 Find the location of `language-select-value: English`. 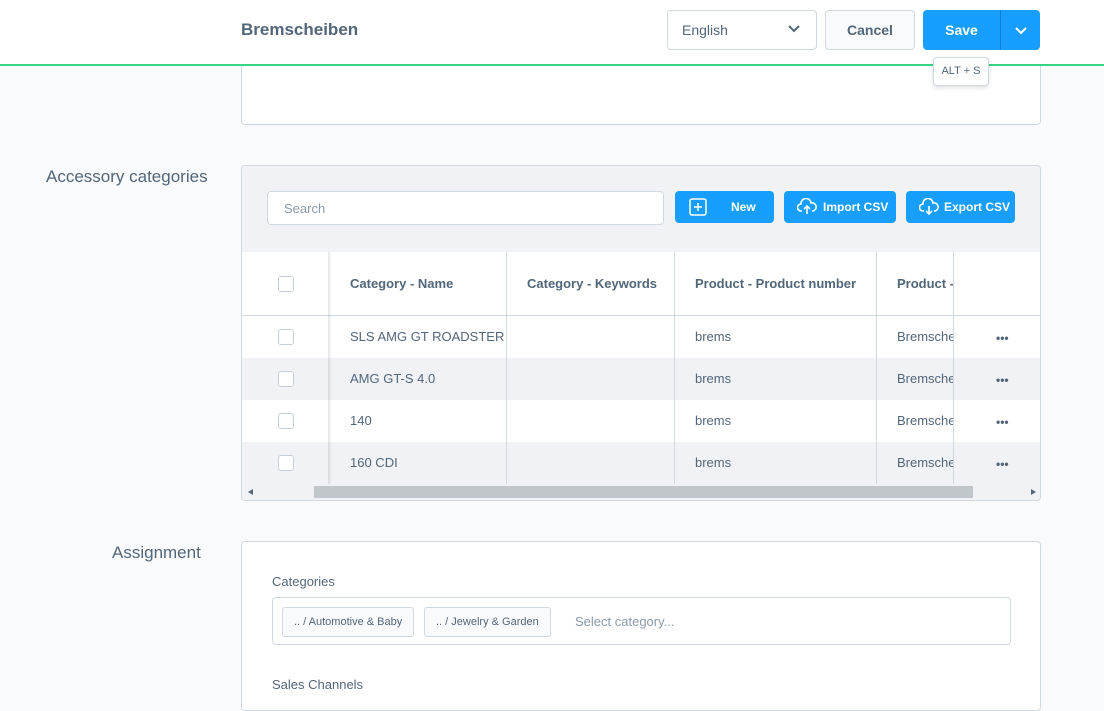

language-select-value: English is located at coordinates (705, 30).